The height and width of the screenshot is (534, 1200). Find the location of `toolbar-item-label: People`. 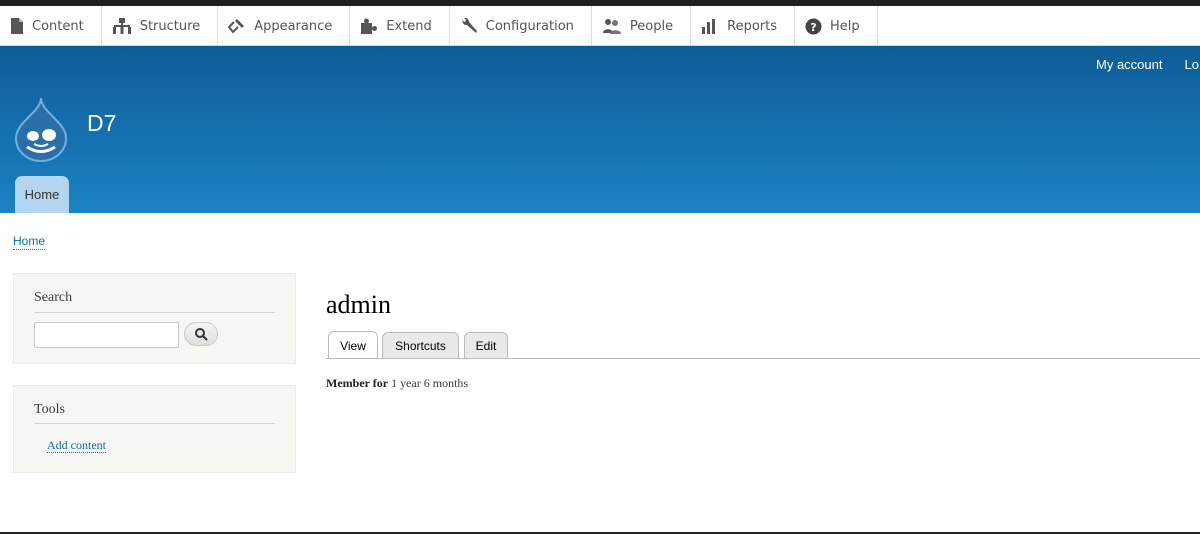

toolbar-item-label: People is located at coordinates (651, 26).